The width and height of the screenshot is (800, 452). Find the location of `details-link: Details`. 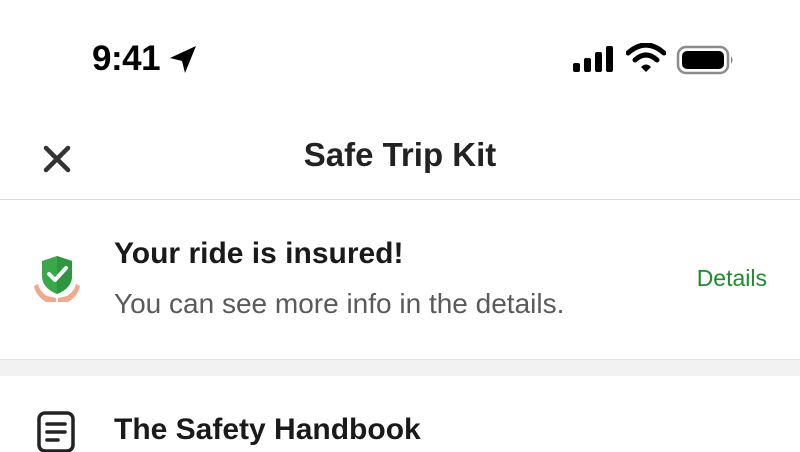

details-link: Details is located at coordinates (732, 278).